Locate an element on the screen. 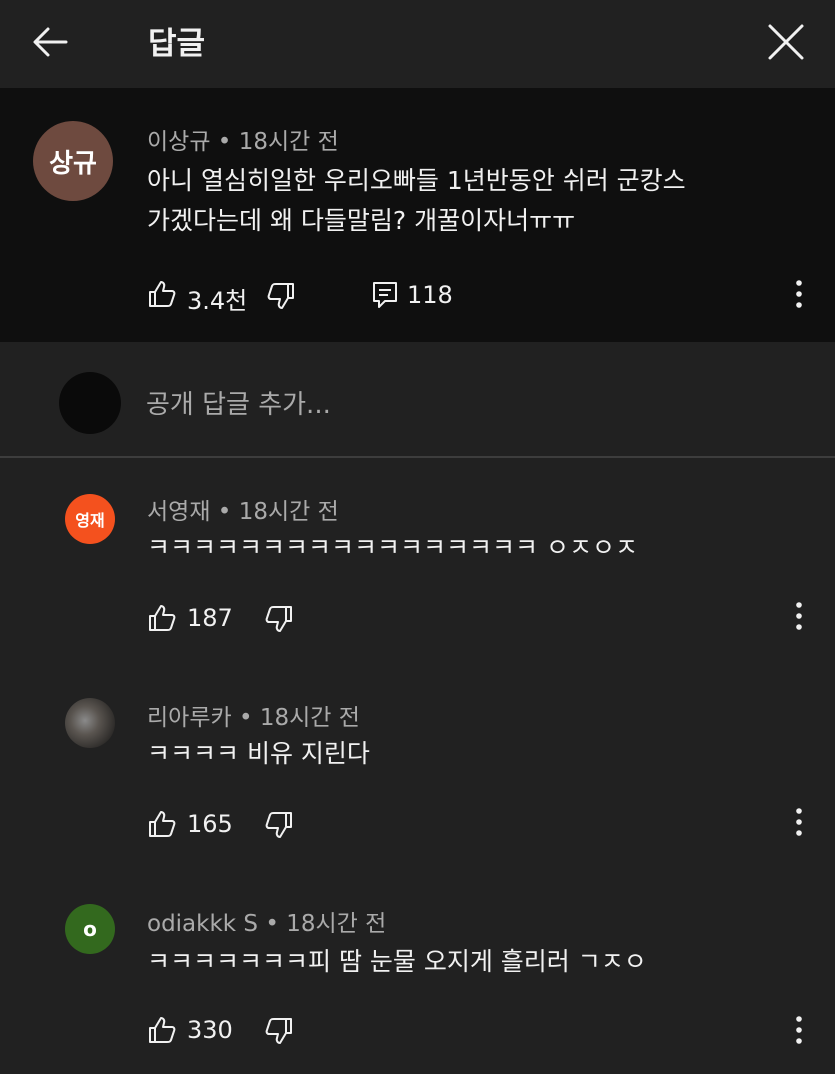  comment-text: ㅋㅋㅋㅋㅋㅋㅋ피 땀 눈물 오지게 흘리러 ㄱㅈㅇ is located at coordinates (397, 961).